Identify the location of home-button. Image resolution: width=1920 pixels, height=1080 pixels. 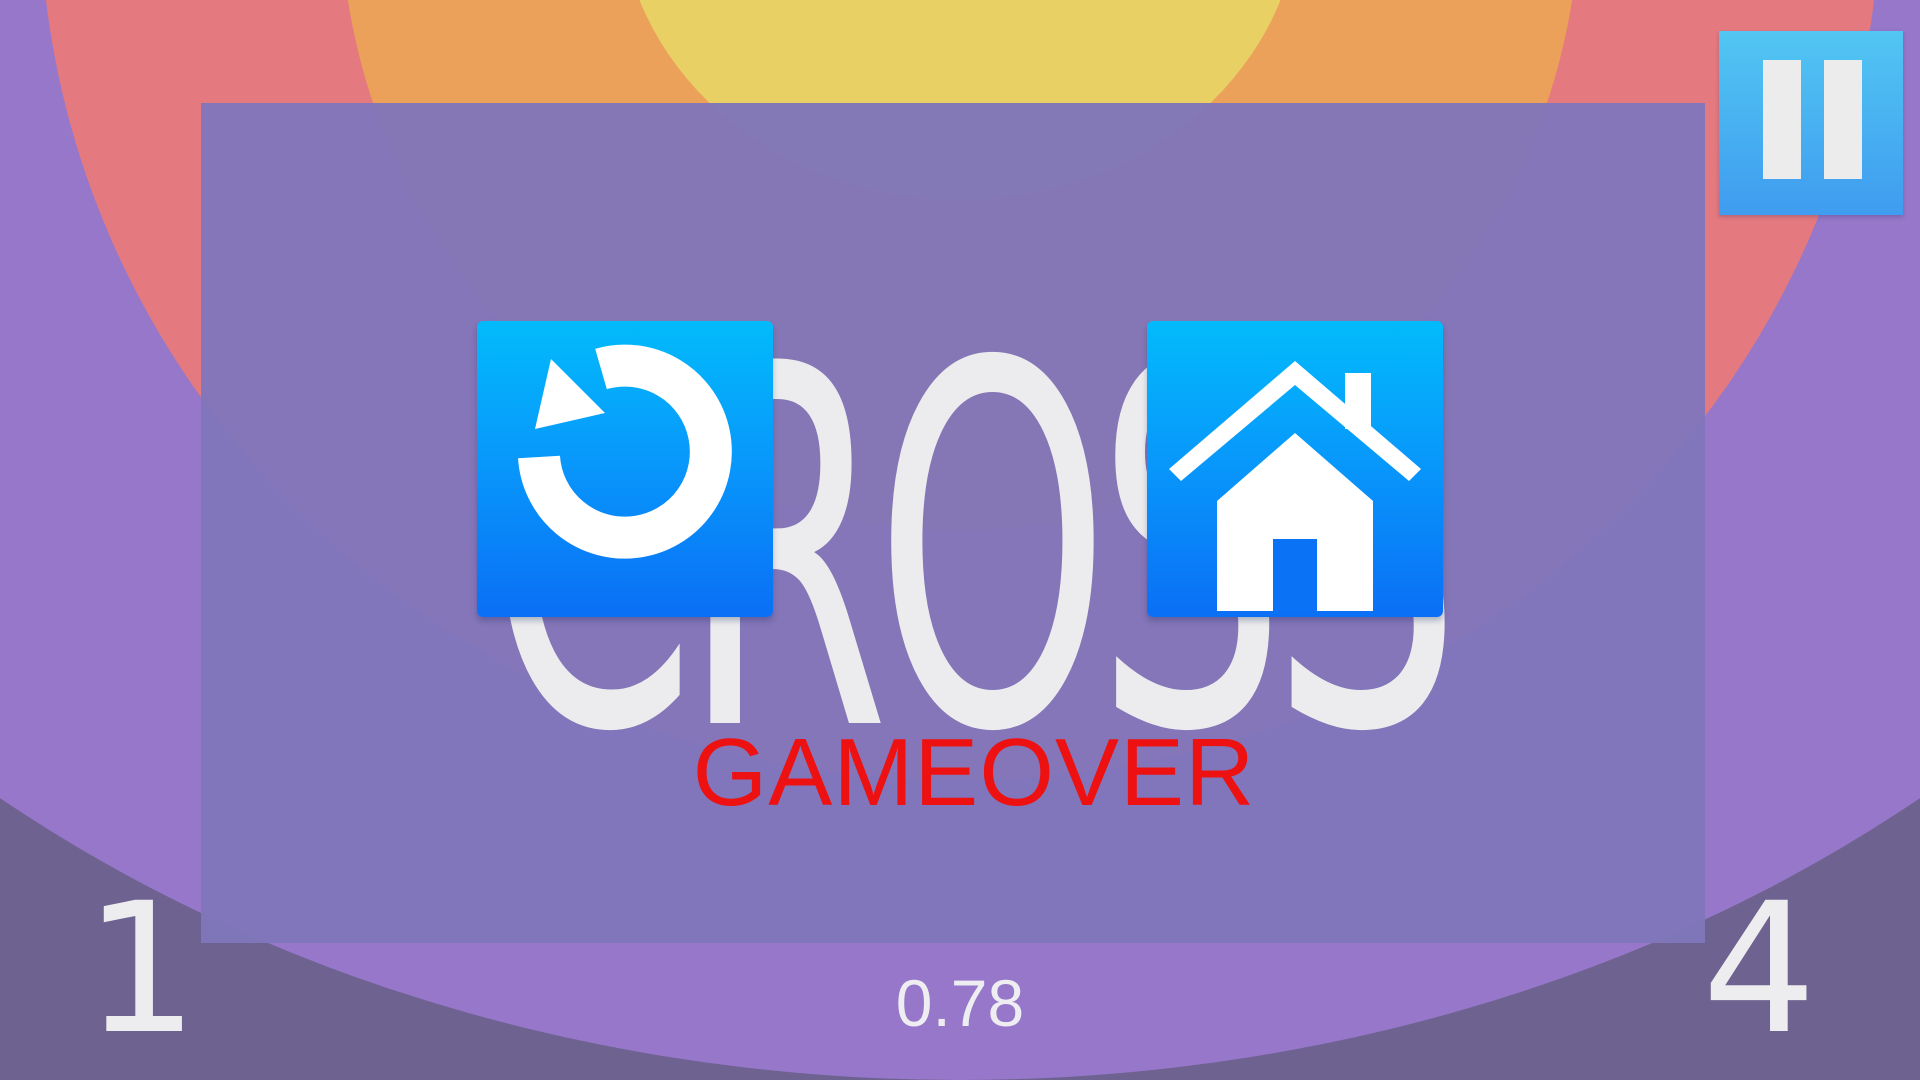
(1295, 469).